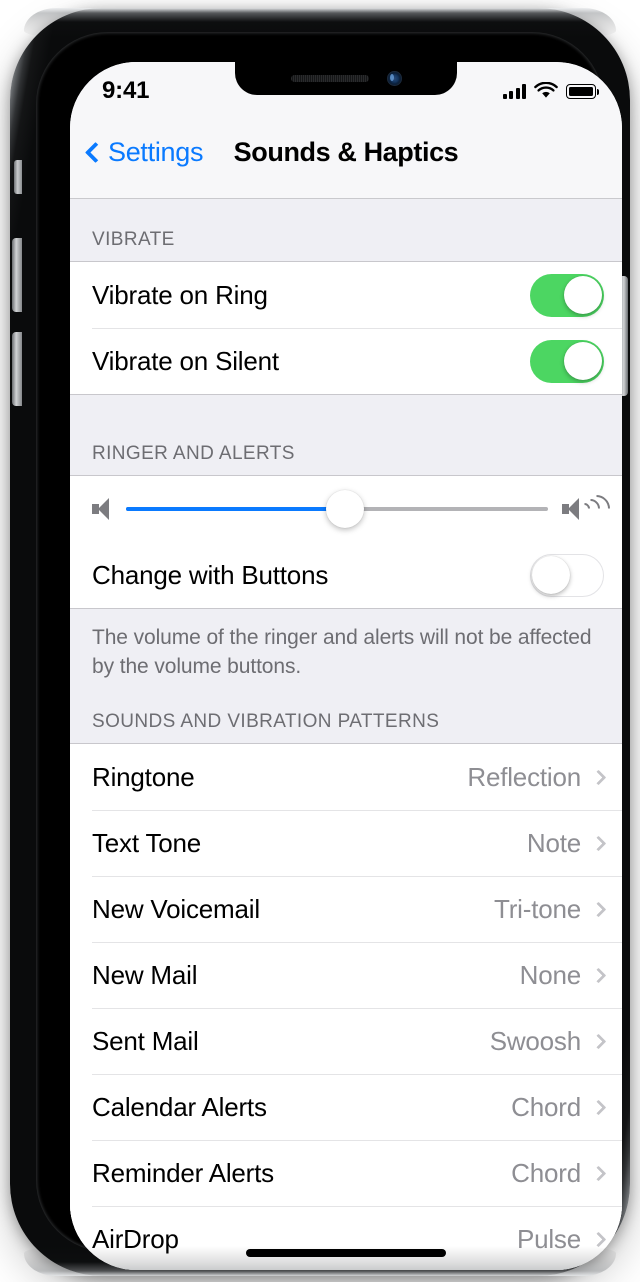 This screenshot has height=1282, width=640. What do you see at coordinates (346, 727) in the screenshot?
I see `section-header-sounds-and-vibration-patterns: SOUNDS AND VIBRATION PATTERNS` at bounding box center [346, 727].